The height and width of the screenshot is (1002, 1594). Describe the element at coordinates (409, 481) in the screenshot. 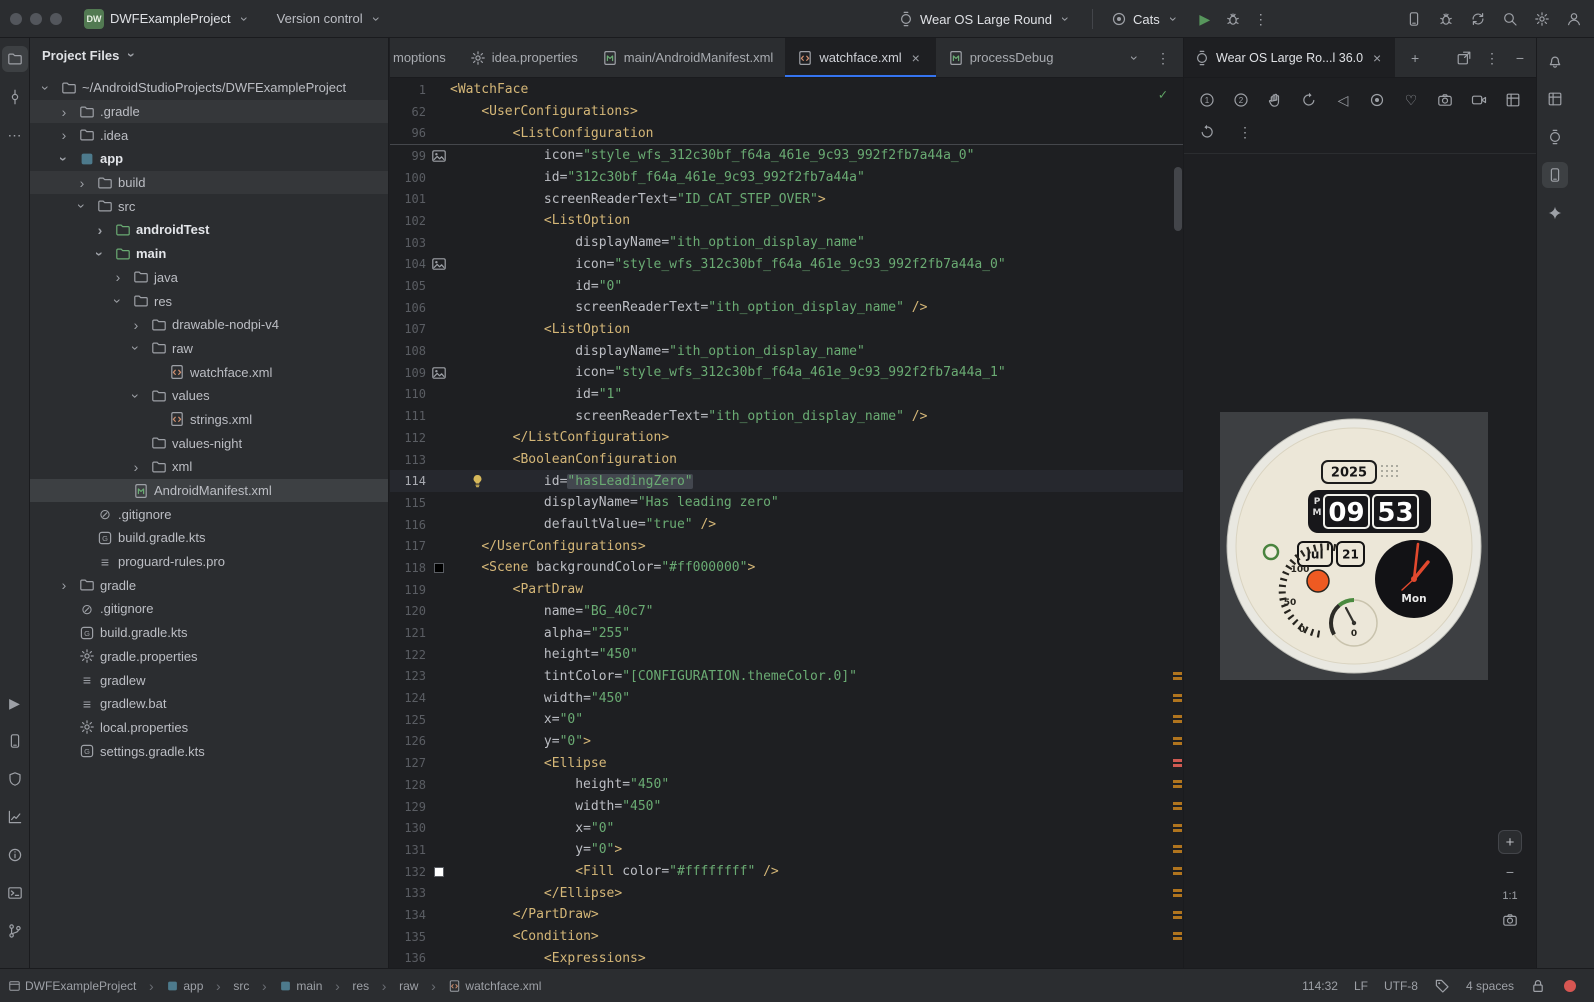

I see `line-number: 114` at that location.